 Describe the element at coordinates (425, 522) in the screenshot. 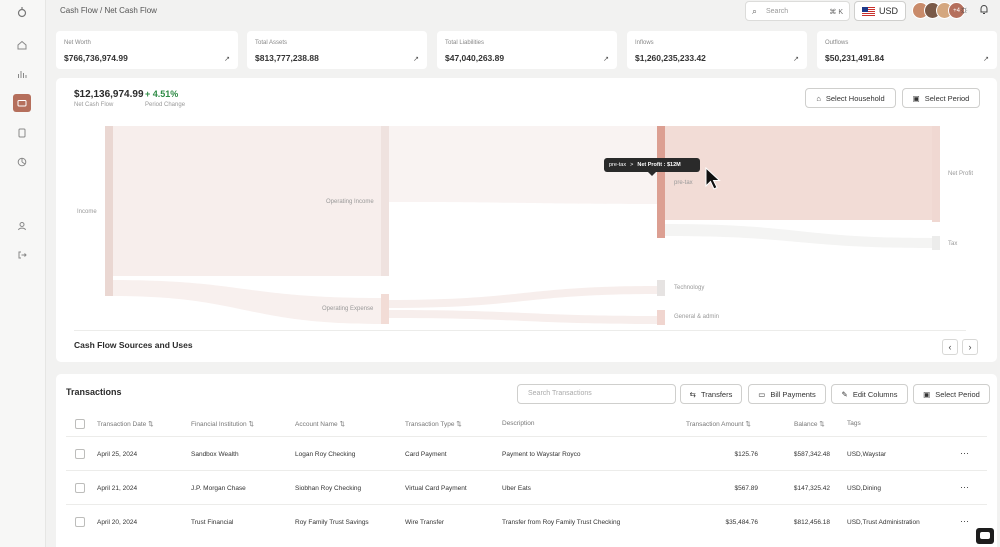

I see `cell-type: Wire Transfer` at that location.